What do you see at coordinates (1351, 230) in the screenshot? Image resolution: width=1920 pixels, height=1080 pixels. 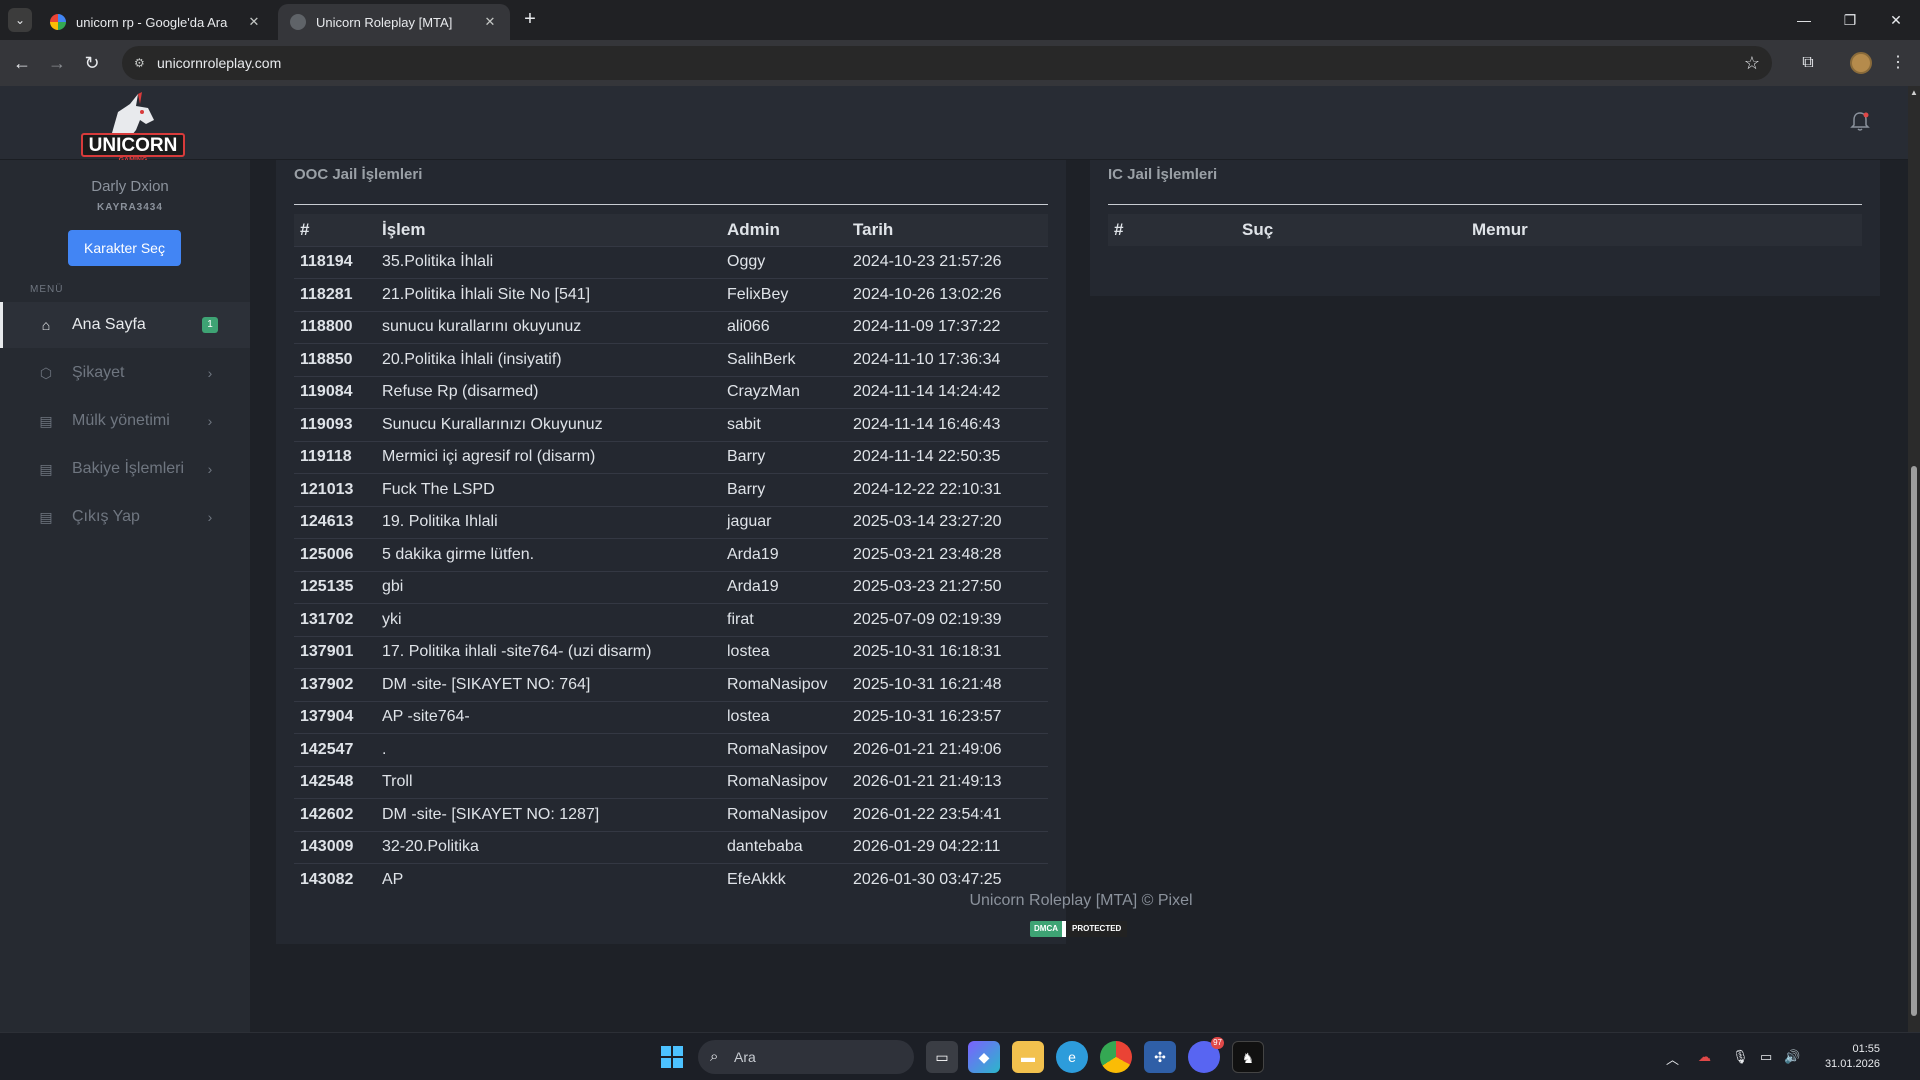 I see `column-header-suc: Suç` at bounding box center [1351, 230].